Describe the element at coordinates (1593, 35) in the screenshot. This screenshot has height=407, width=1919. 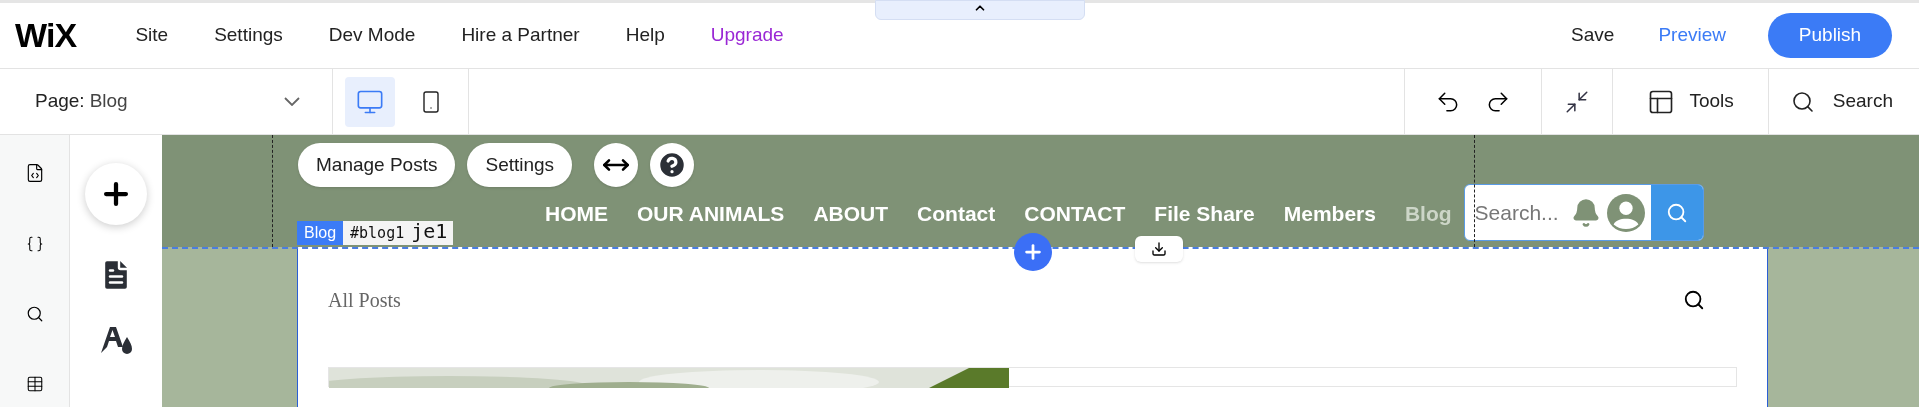
I see `save-button: Save` at that location.